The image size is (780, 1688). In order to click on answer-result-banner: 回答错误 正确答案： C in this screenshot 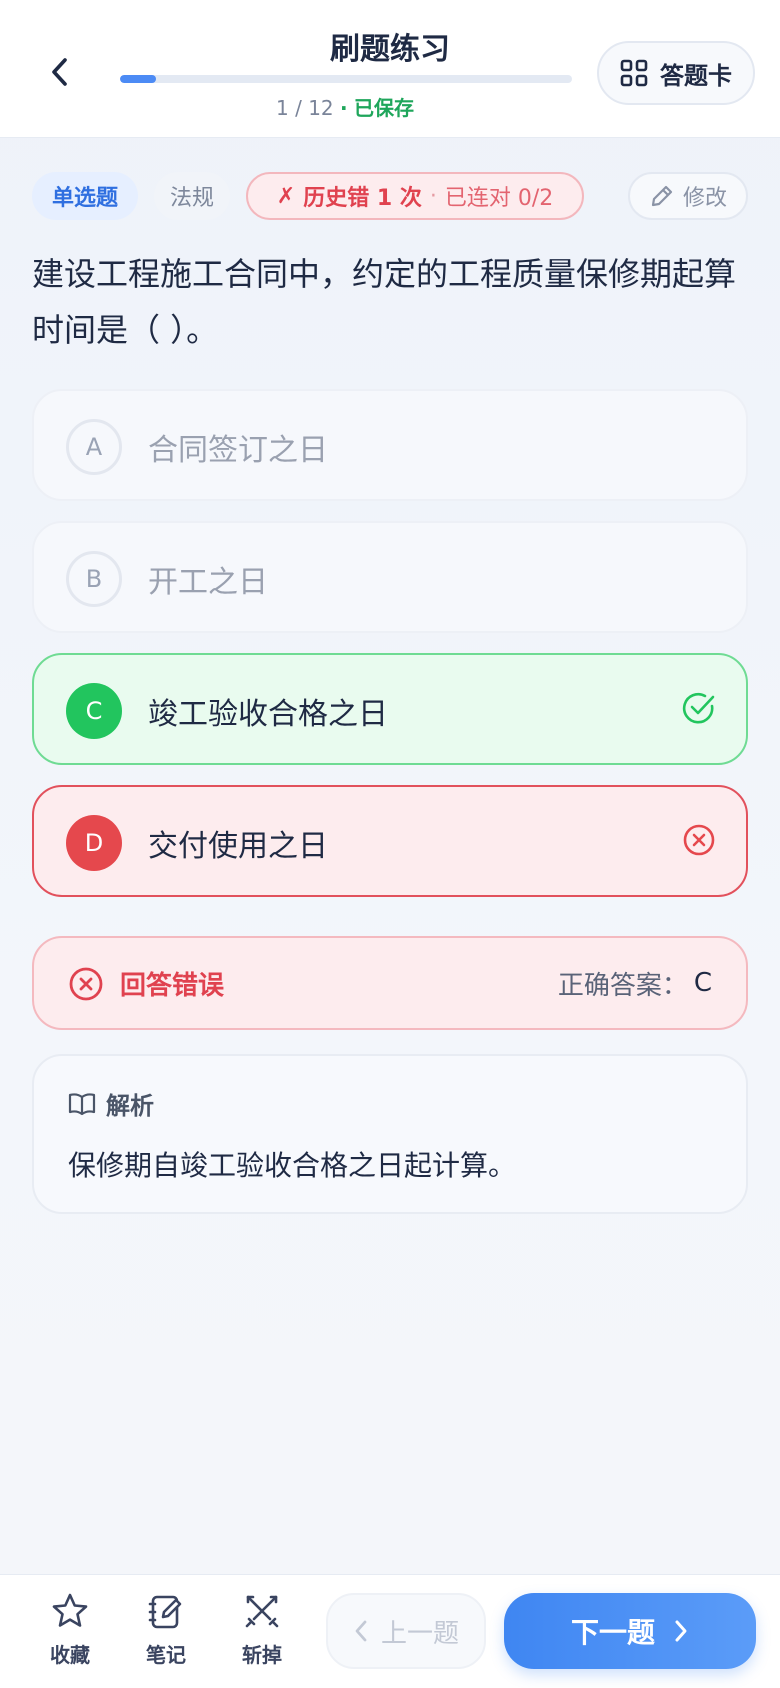, I will do `click(390, 983)`.